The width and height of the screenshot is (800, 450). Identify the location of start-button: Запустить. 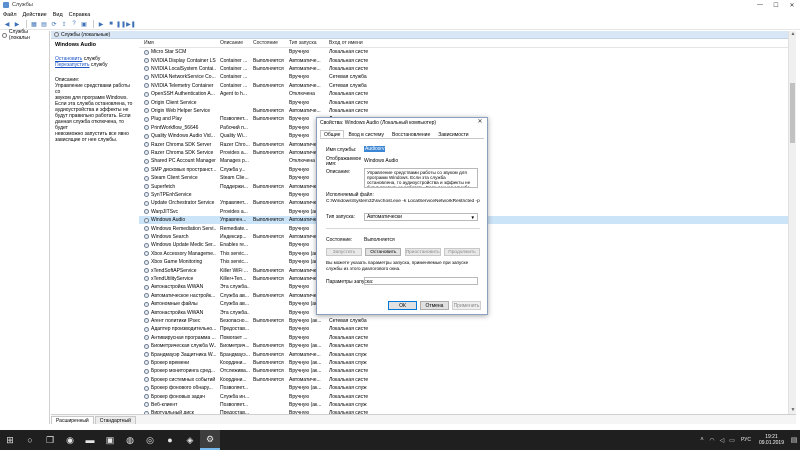
(344, 252).